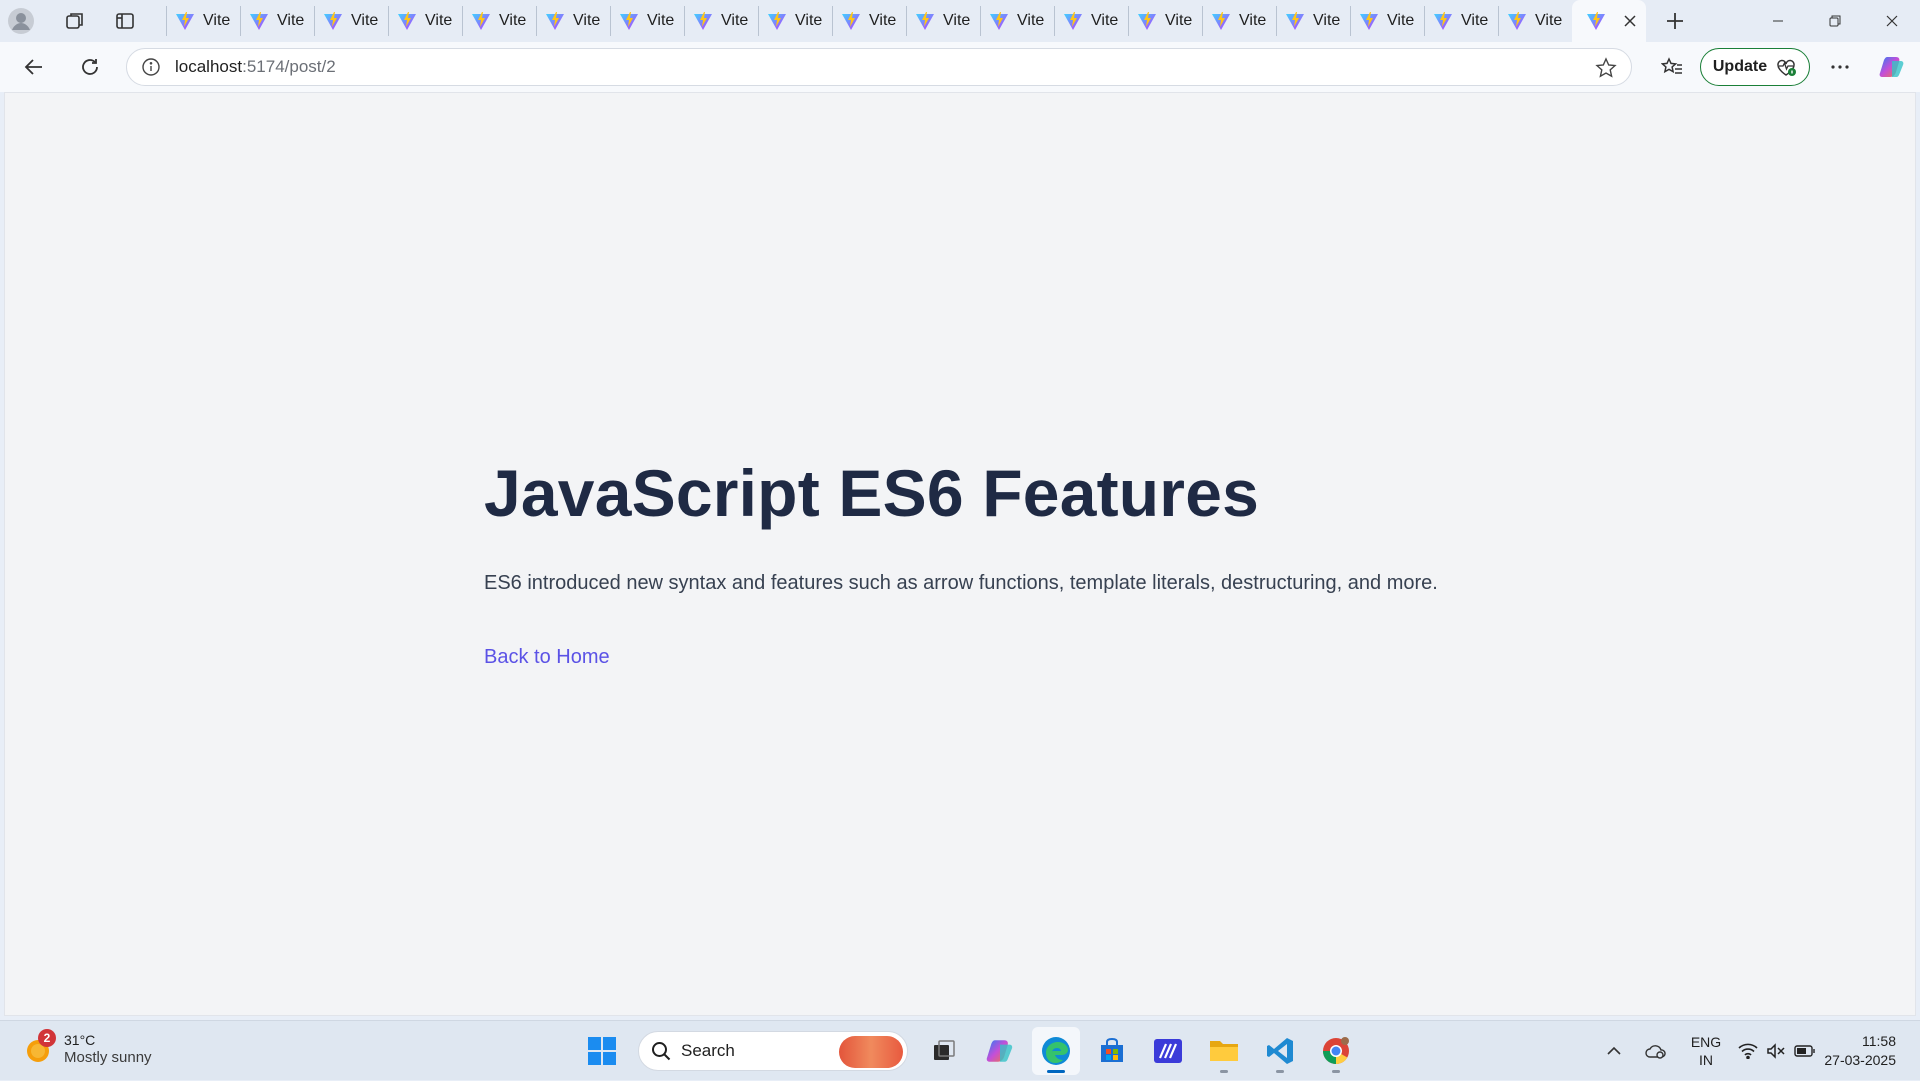 This screenshot has width=1920, height=1081. I want to click on chevron-up-icon, so click(1614, 1050).